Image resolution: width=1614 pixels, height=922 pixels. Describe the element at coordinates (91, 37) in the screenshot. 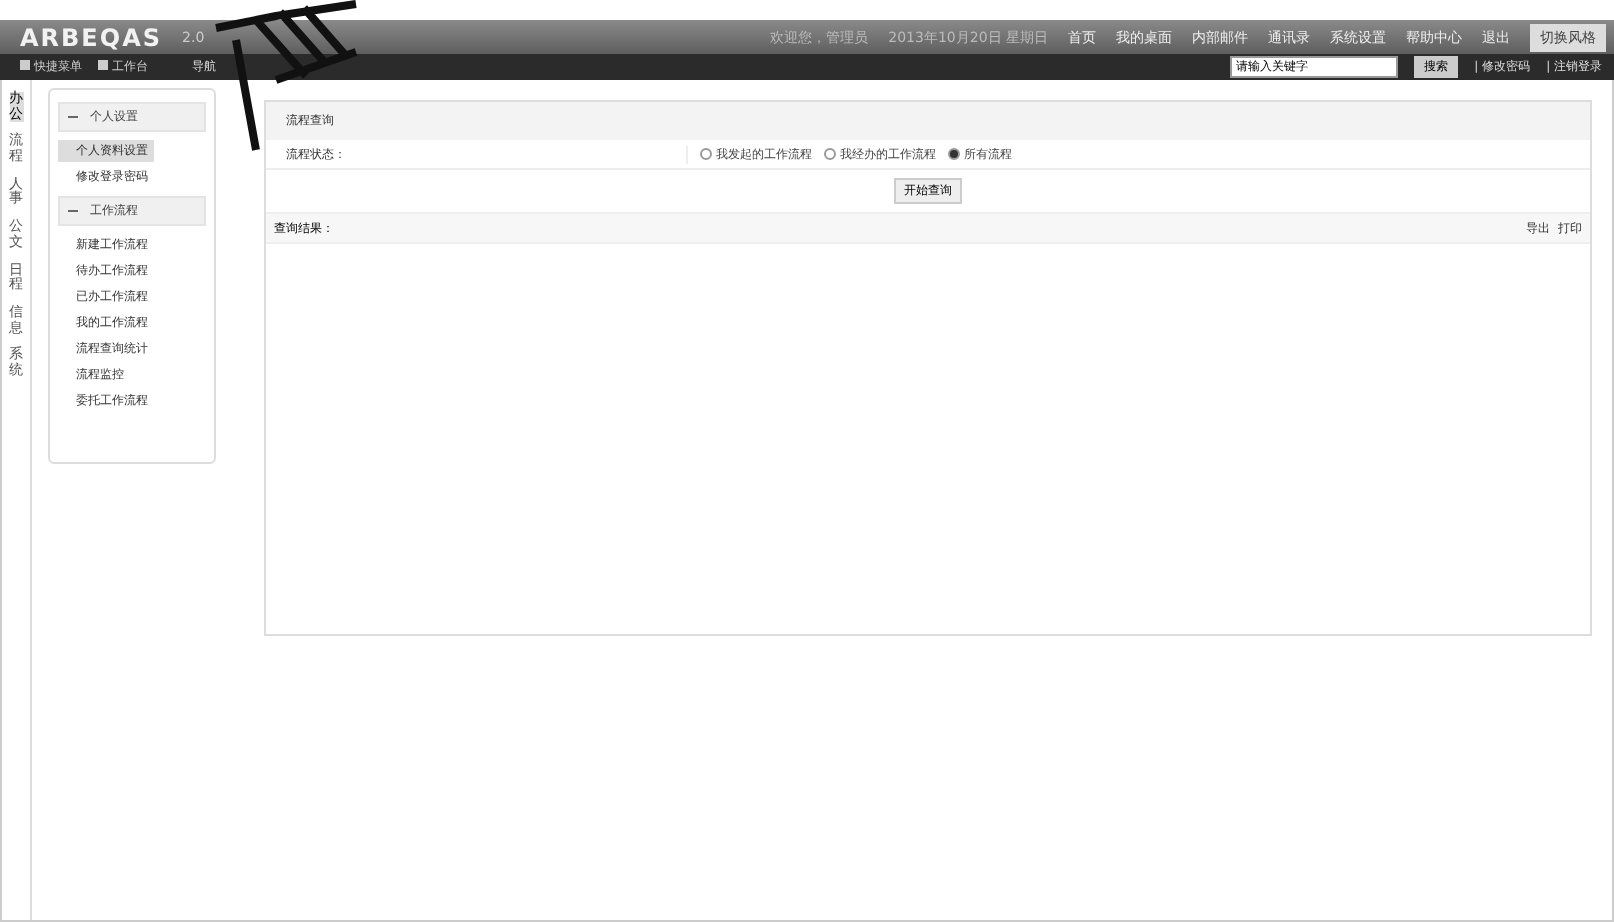

I see `logo: ARBEQAS` at that location.